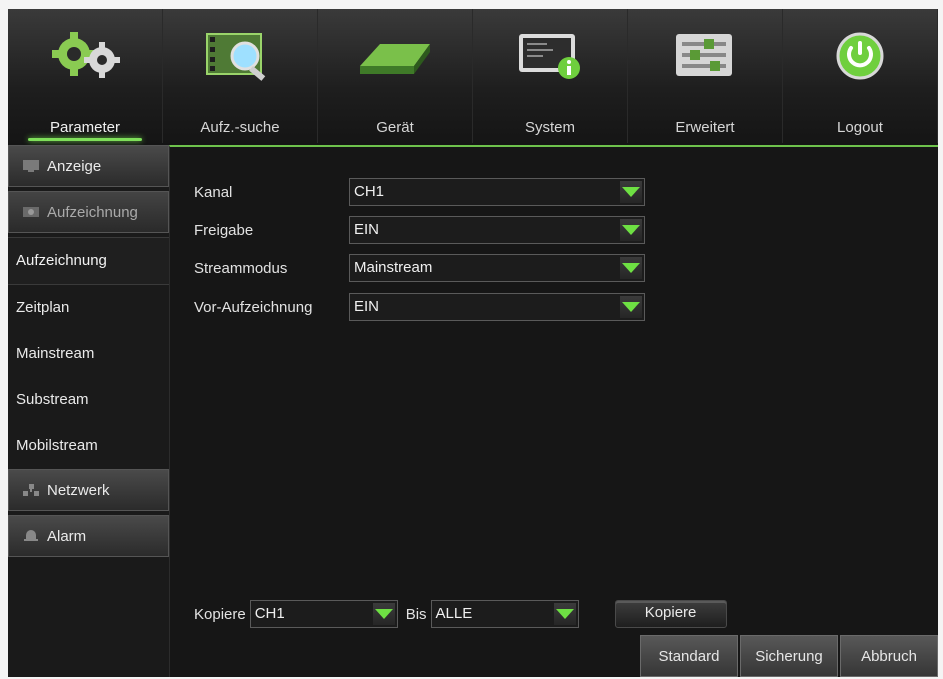 This screenshot has height=679, width=943. What do you see at coordinates (240, 127) in the screenshot?
I see `tab-label: Aufz.-suche` at bounding box center [240, 127].